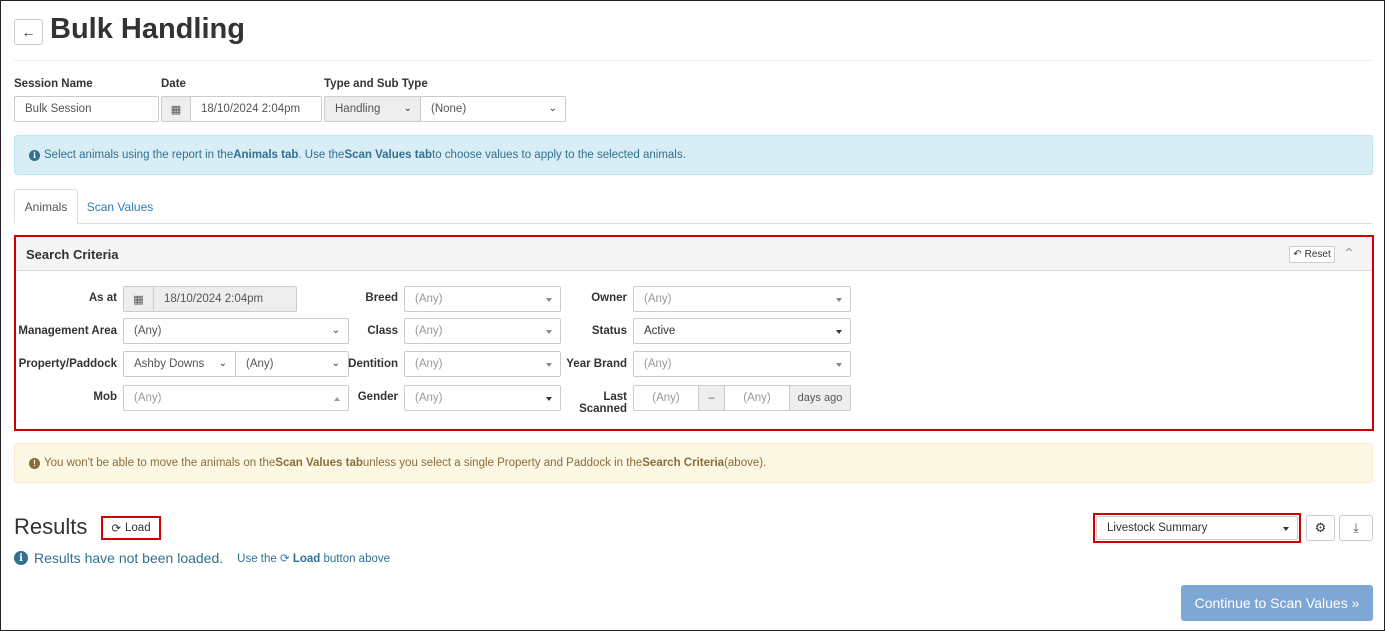 This screenshot has width=1385, height=631. Describe the element at coordinates (683, 463) in the screenshot. I see `warn-bold: Search Criteria` at that location.